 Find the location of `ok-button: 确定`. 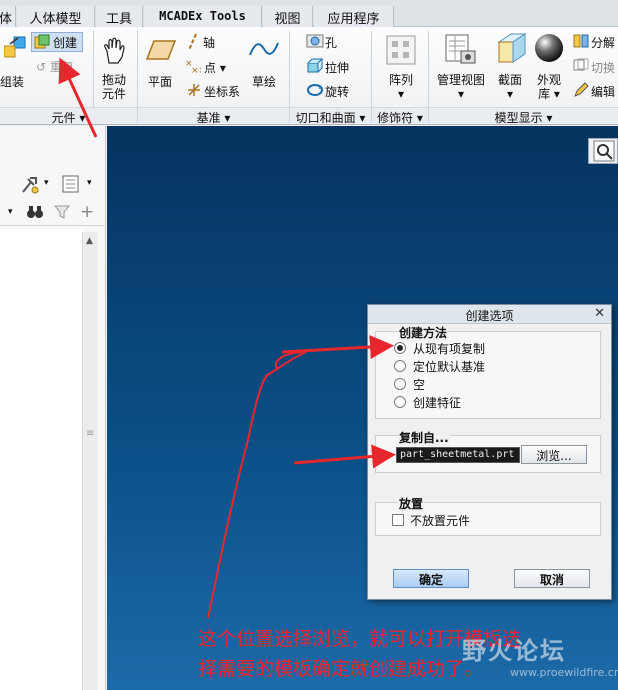

ok-button: 确定 is located at coordinates (431, 578).